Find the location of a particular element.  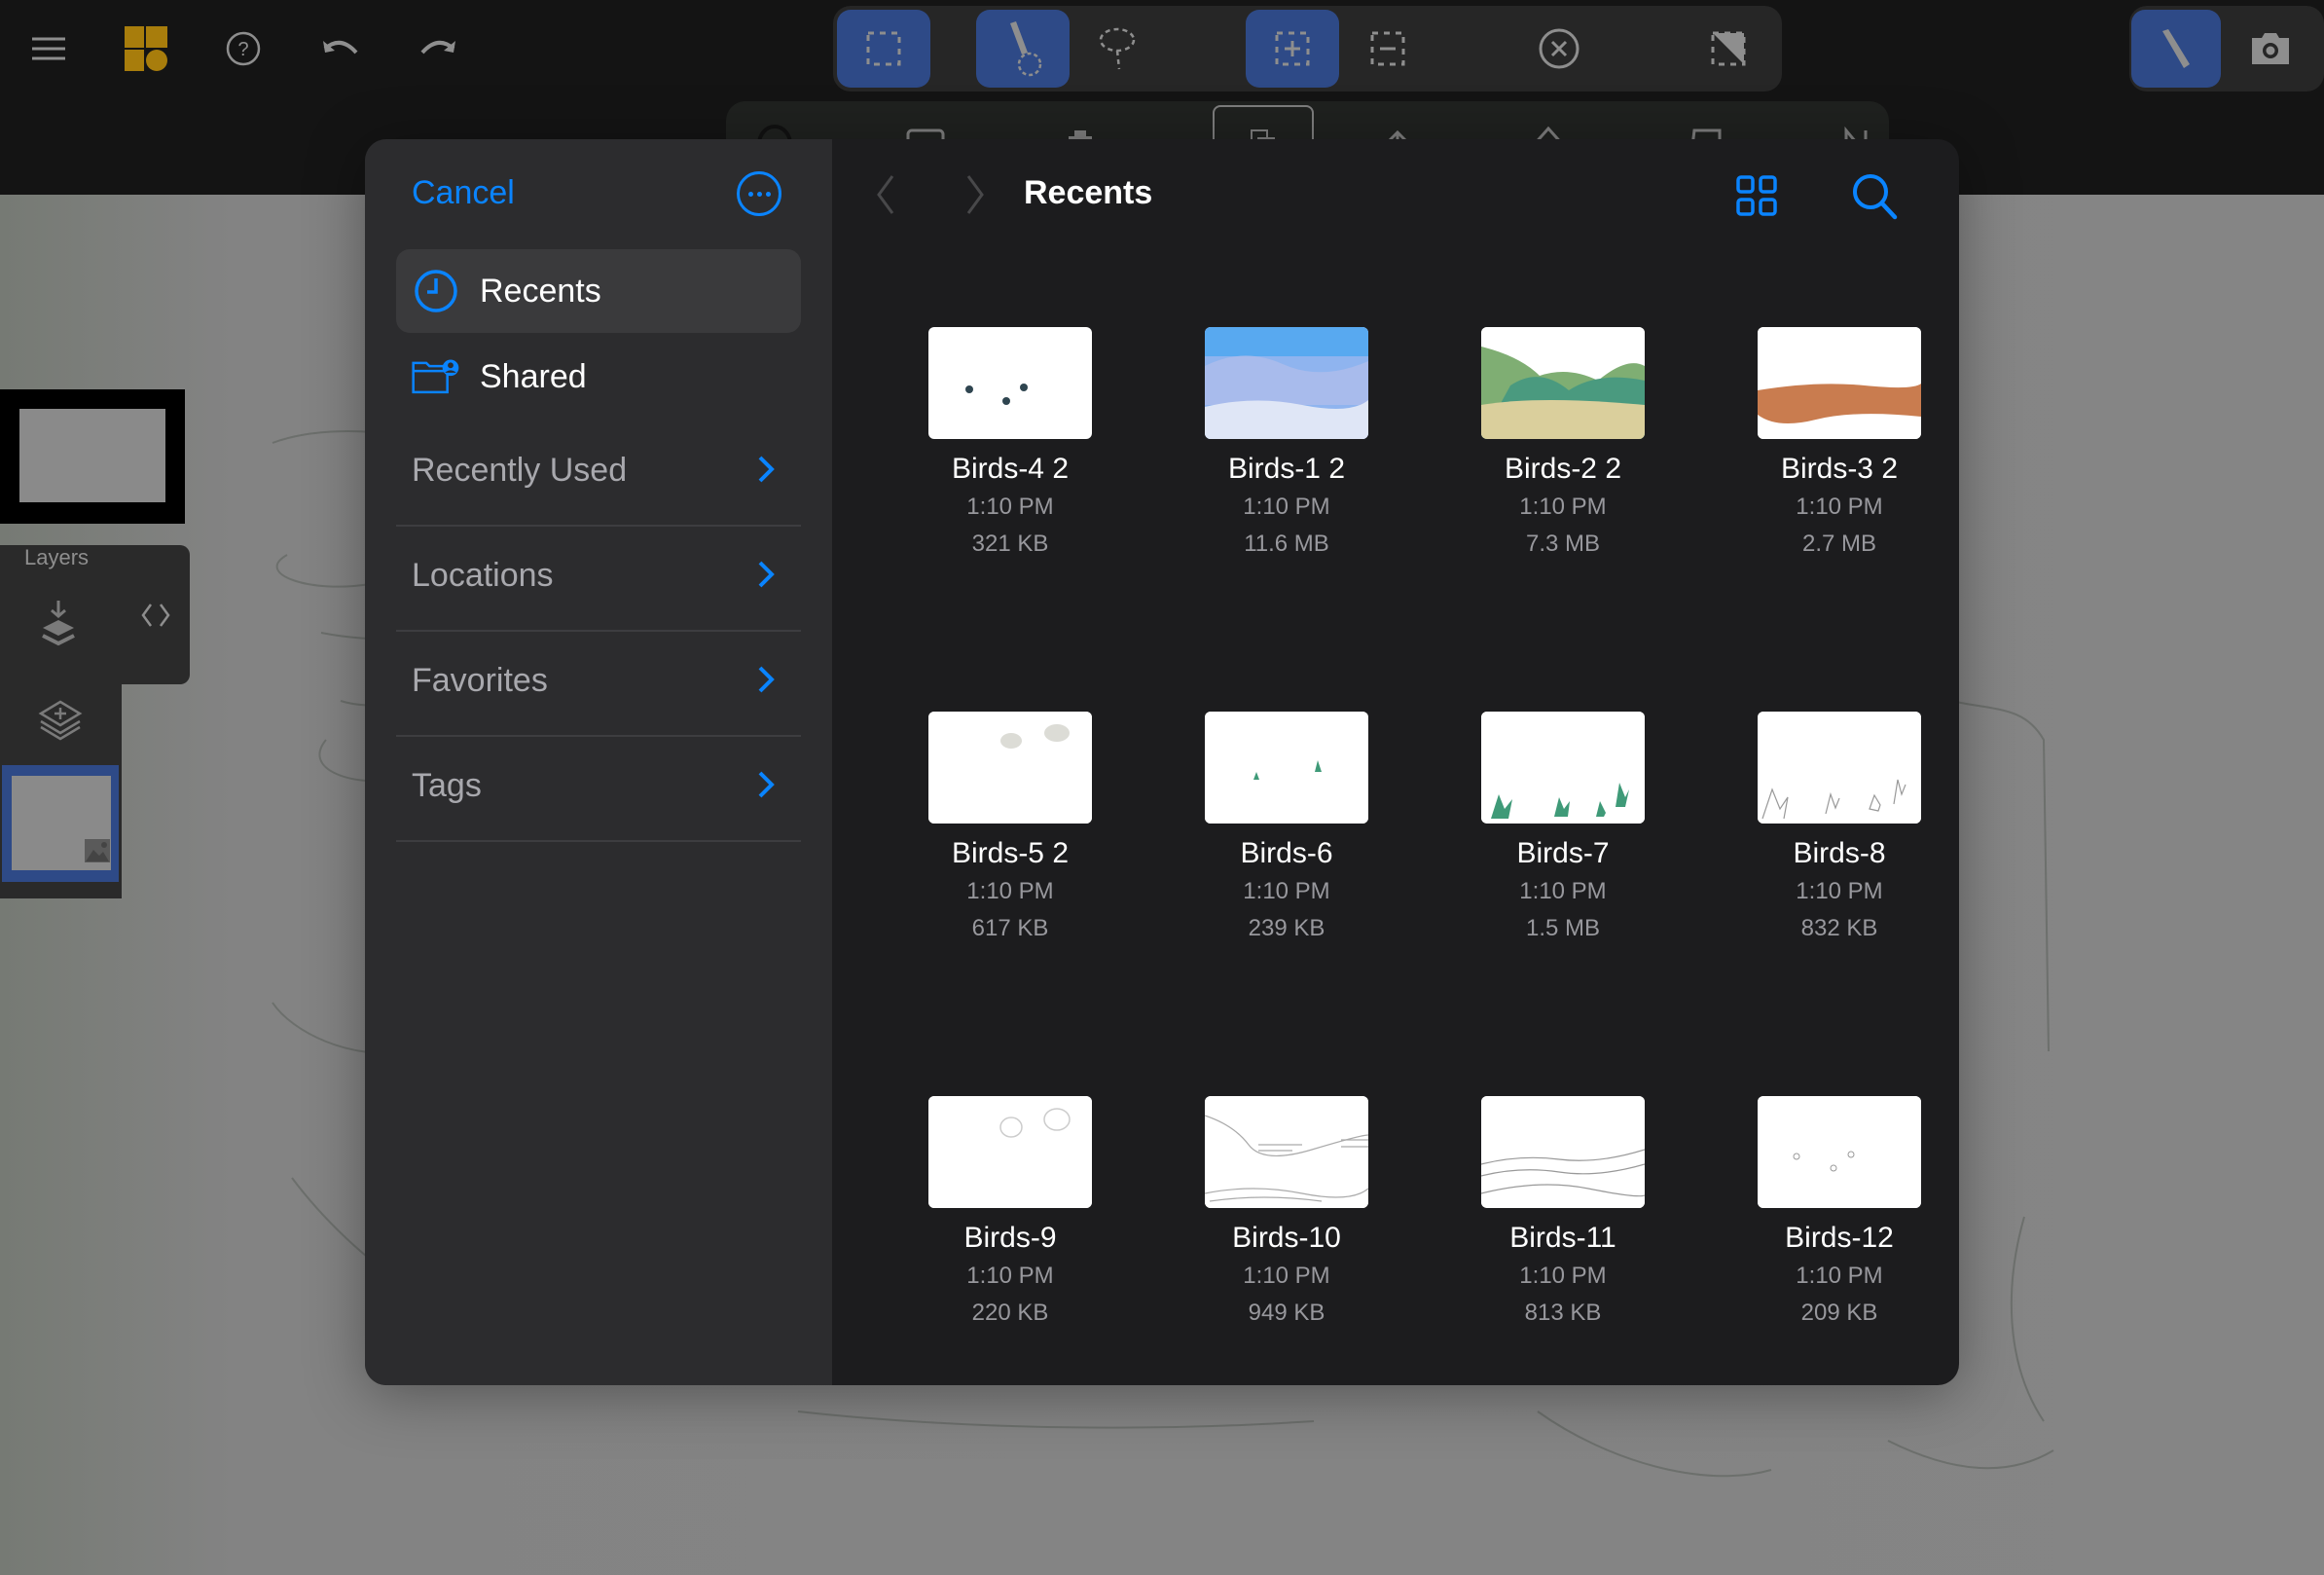

brush-select-button is located at coordinates (1023, 49).